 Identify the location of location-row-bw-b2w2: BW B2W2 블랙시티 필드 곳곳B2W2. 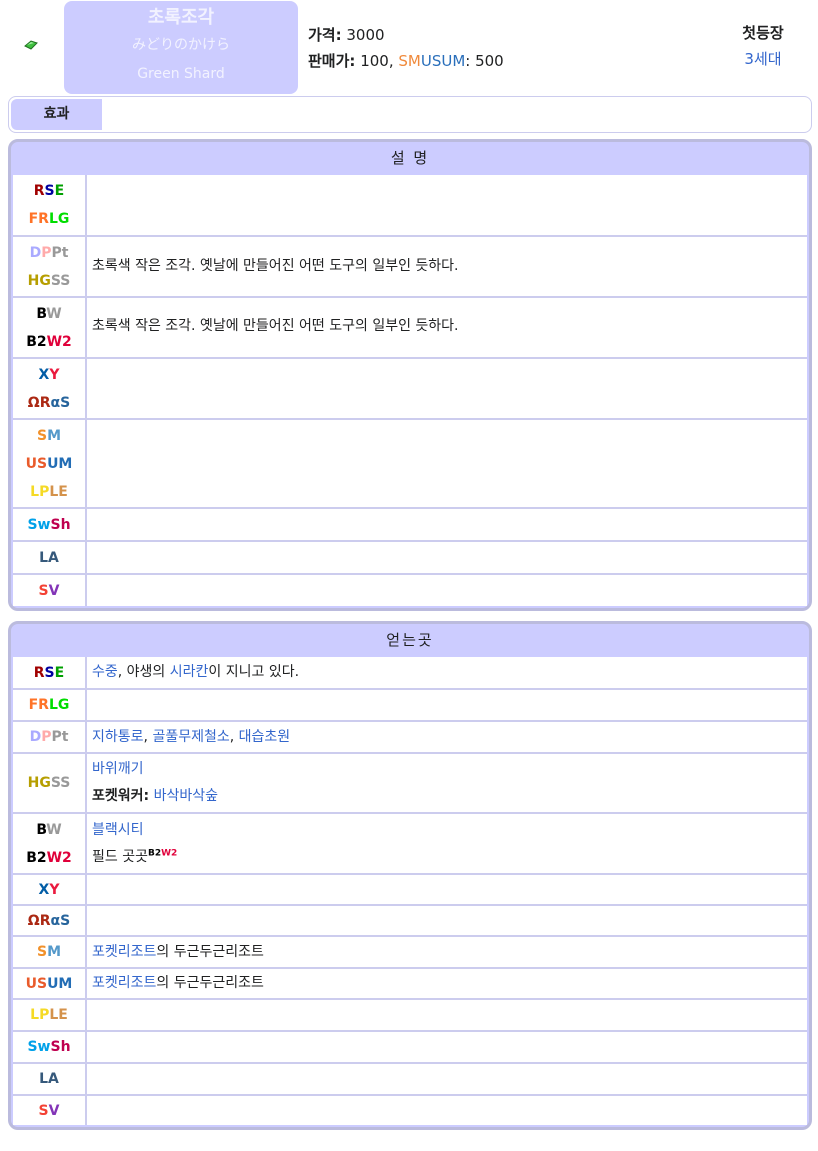
(410, 842).